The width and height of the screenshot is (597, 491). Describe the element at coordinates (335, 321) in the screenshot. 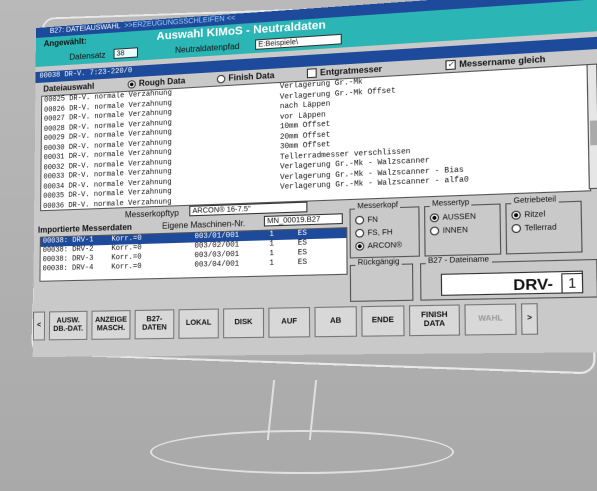

I see `ab-button: AB` at that location.